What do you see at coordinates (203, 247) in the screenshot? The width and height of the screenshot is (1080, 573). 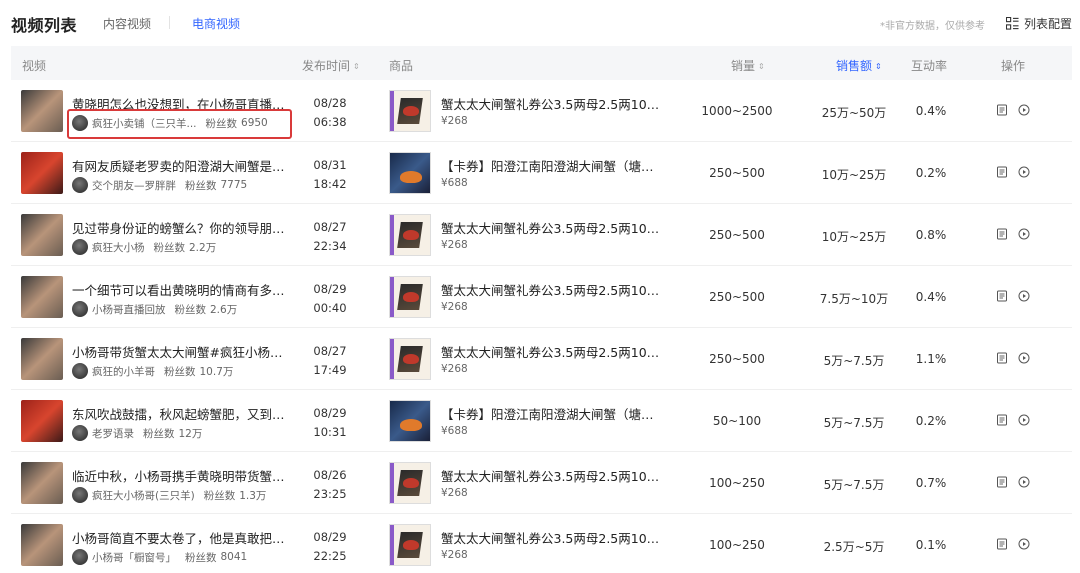 I see `fans-count: 2.2万` at bounding box center [203, 247].